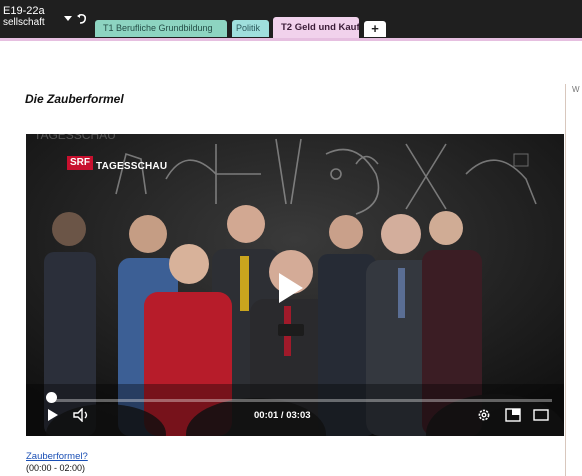 This screenshot has height=476, width=582. Describe the element at coordinates (74, 99) in the screenshot. I see `page-title: Die Zauberformel` at that location.